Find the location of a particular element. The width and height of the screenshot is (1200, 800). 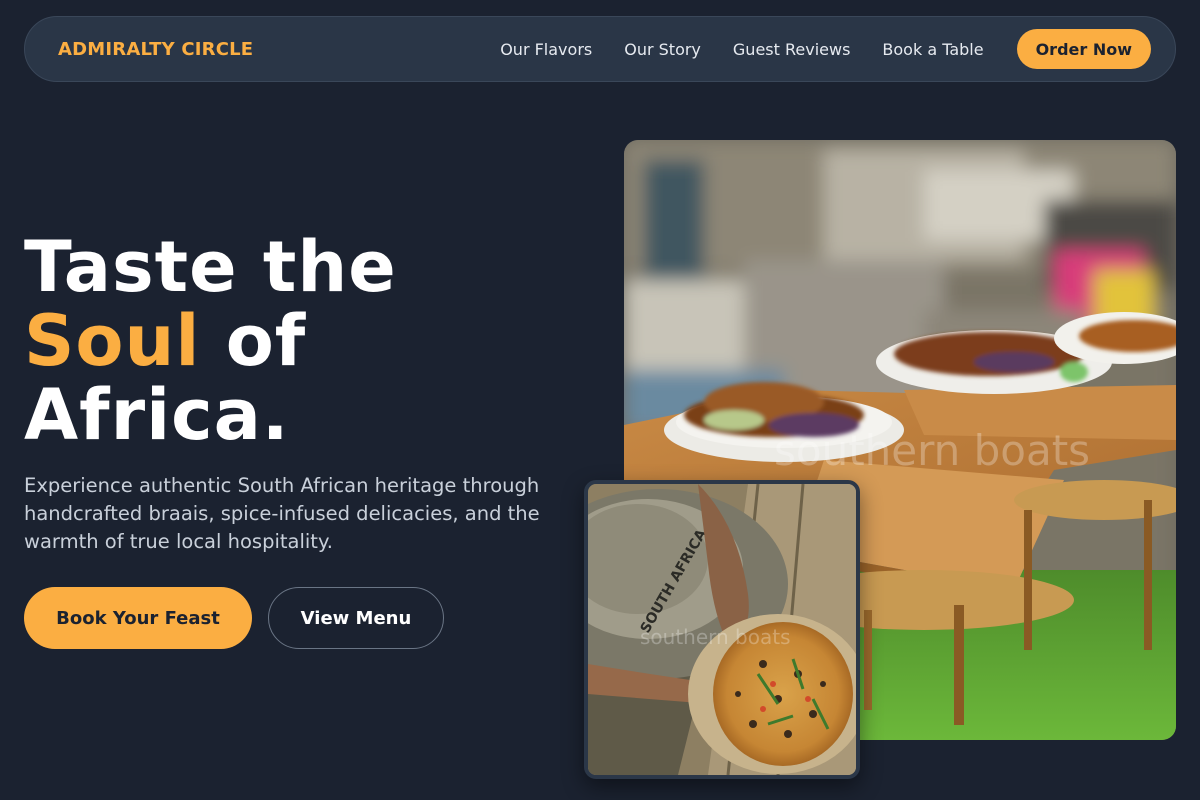

pizza-photo-illustration: SOUTH AFRICA southern boats is located at coordinates (722, 629).